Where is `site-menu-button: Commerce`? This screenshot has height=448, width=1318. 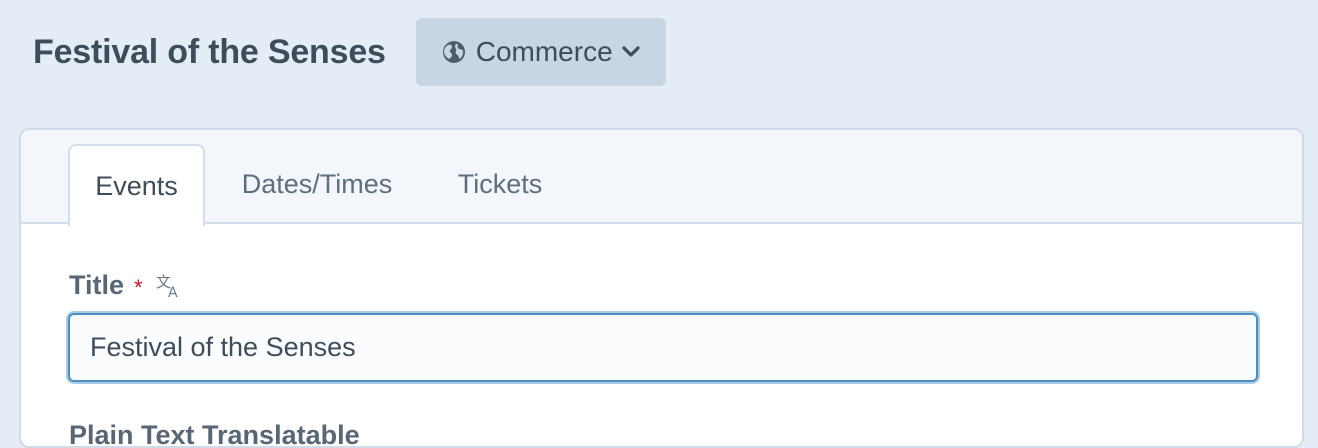 site-menu-button: Commerce is located at coordinates (540, 52).